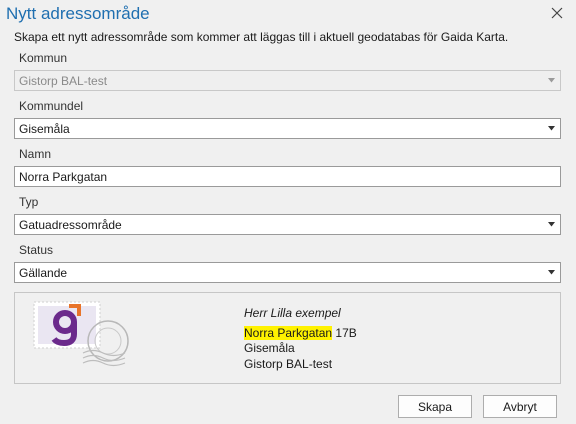 Image resolution: width=576 pixels, height=424 pixels. Describe the element at coordinates (288, 332) in the screenshot. I see `street-name-highlight: Norra Parkgatan` at that location.